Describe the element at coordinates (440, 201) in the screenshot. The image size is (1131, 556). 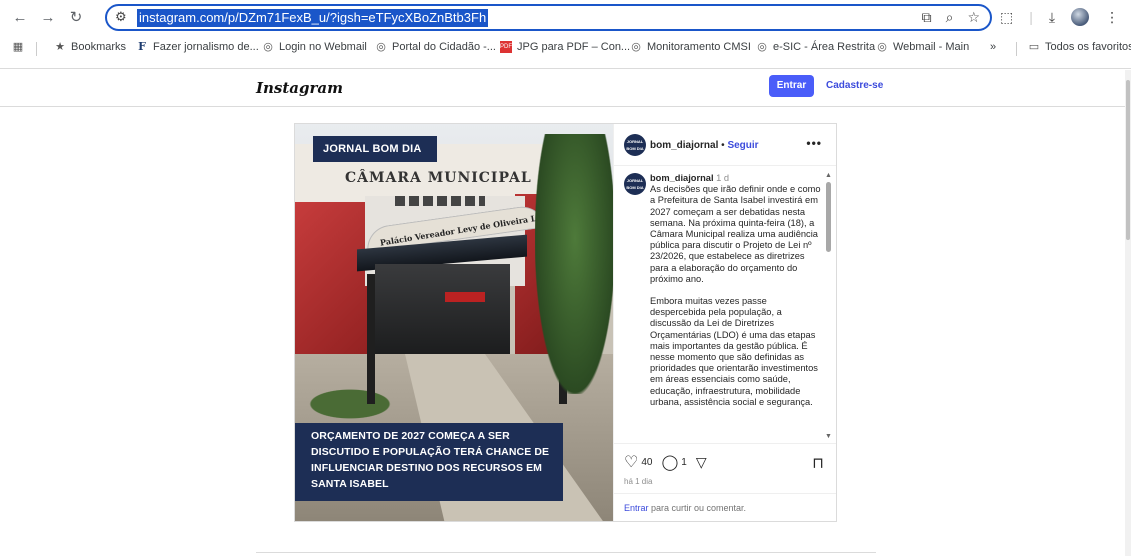
I see `image-windows` at that location.